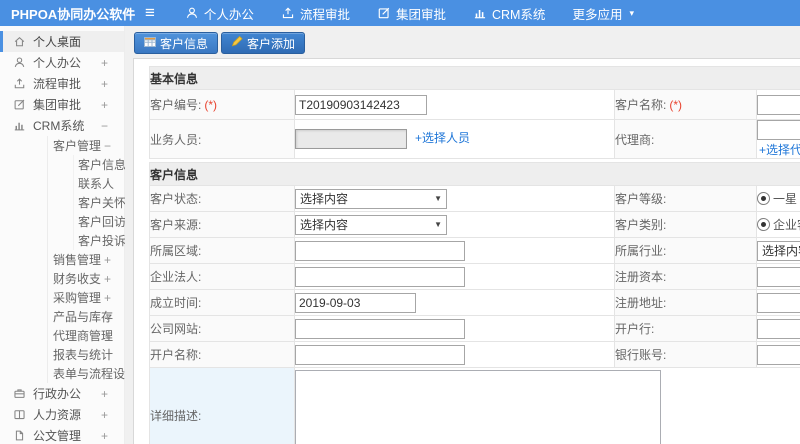  Describe the element at coordinates (778, 276) in the screenshot. I see `registered-capital-input` at that location.